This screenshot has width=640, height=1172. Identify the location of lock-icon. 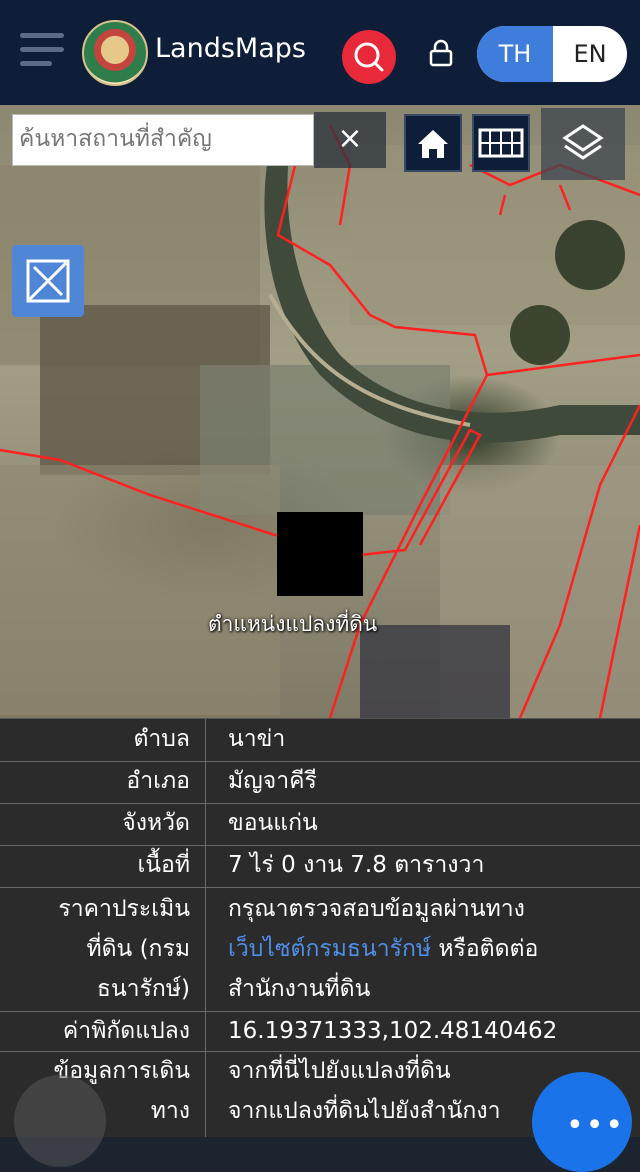
(441, 53).